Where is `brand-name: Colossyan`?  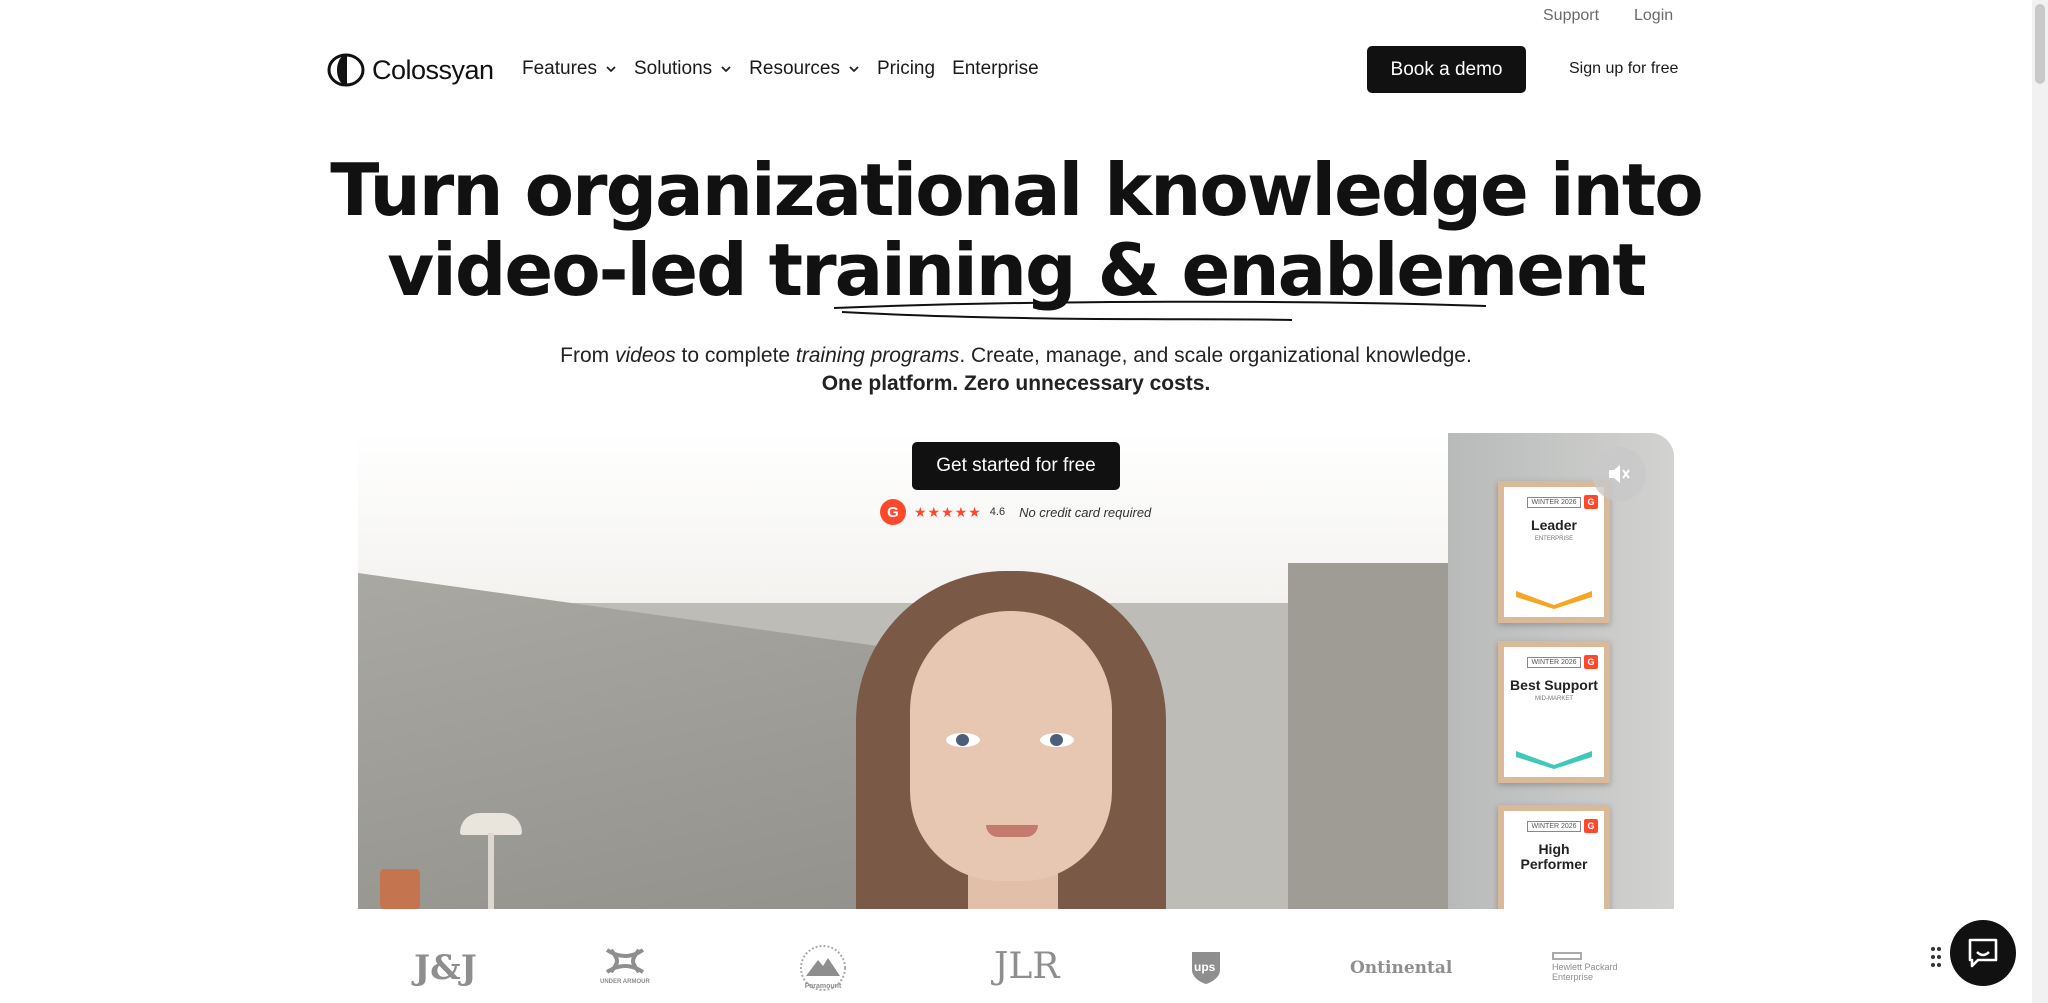 brand-name: Colossyan is located at coordinates (433, 69).